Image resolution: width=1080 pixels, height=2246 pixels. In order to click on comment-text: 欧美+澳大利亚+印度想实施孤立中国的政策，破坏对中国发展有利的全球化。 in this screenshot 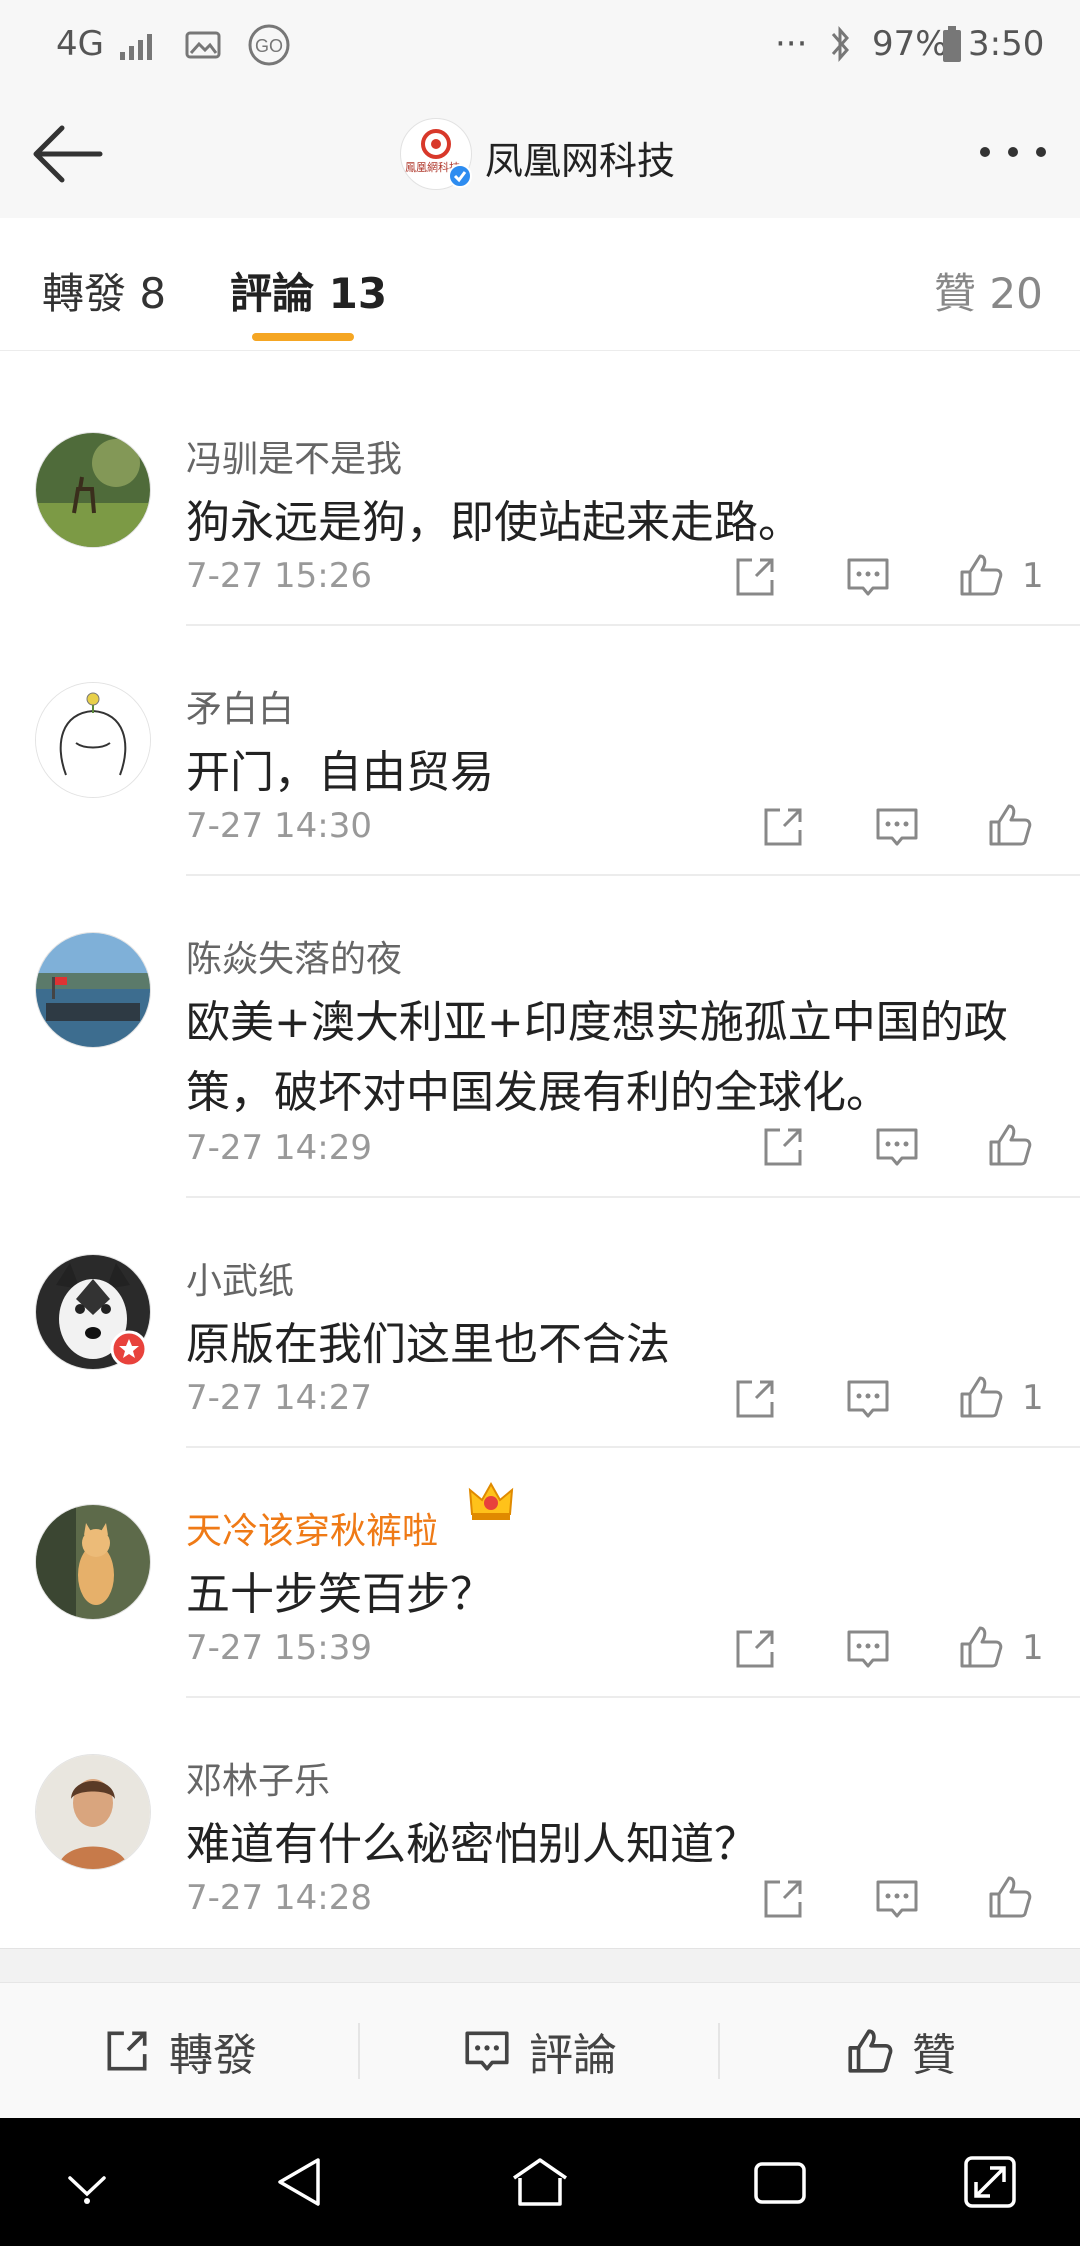, I will do `click(597, 1057)`.